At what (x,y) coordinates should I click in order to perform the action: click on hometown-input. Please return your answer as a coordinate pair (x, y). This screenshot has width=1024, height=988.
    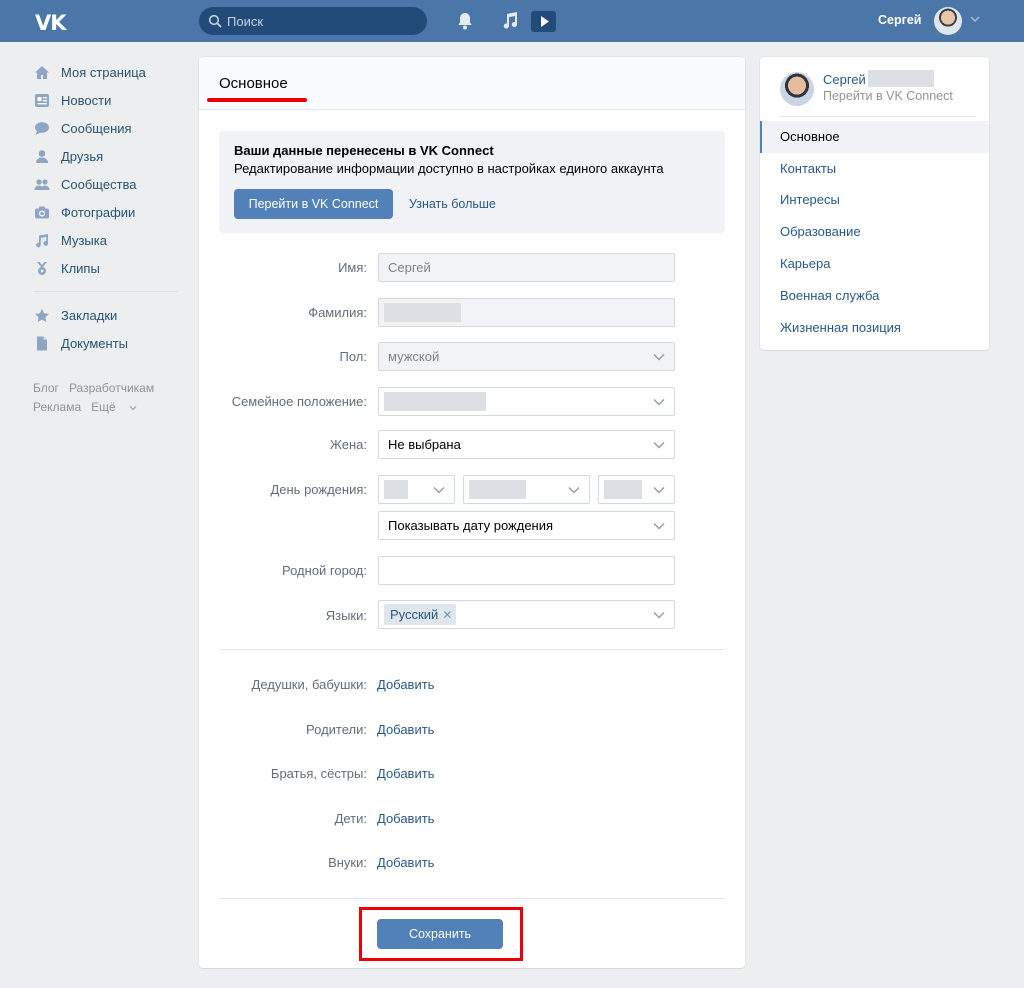
    Looking at the image, I should click on (526, 570).